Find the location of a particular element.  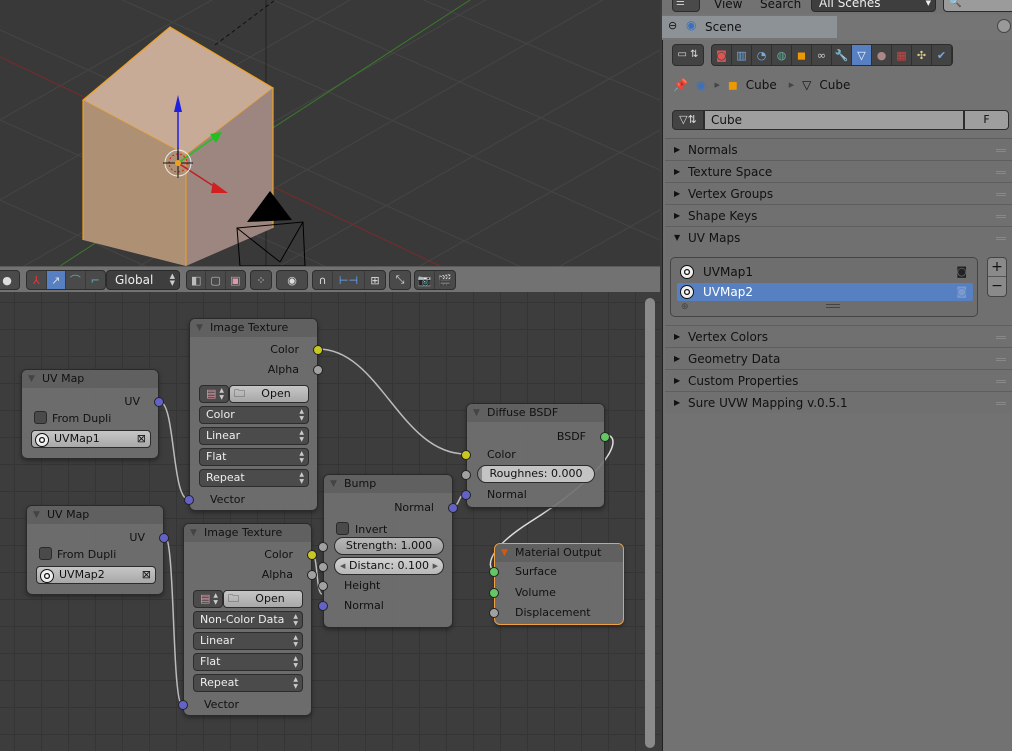

panel-vertex-groups: ▶ Vertex Groups is located at coordinates (838, 193).